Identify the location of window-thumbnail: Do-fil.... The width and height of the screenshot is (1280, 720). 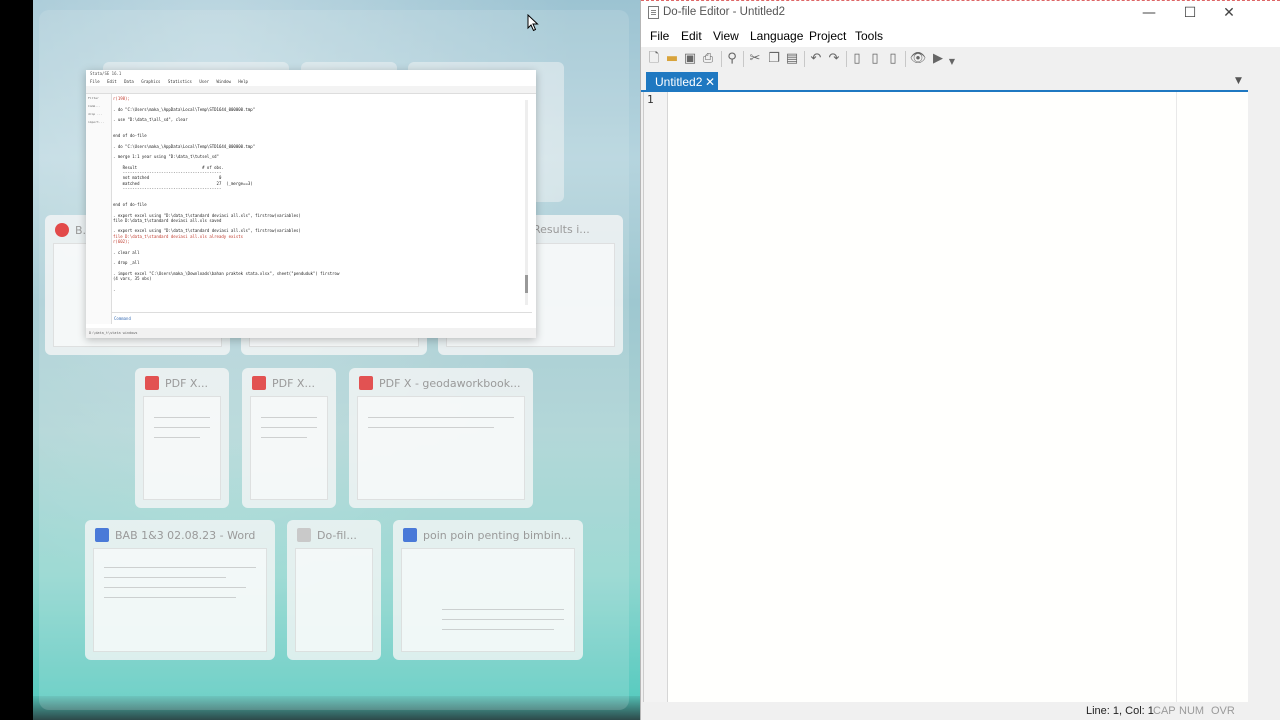
(334, 590).